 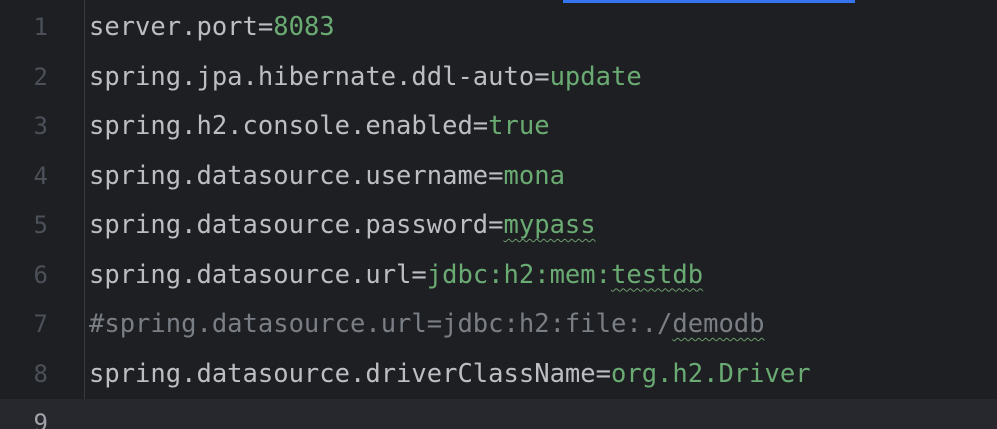 What do you see at coordinates (595, 76) in the screenshot?
I see `property-value: update` at bounding box center [595, 76].